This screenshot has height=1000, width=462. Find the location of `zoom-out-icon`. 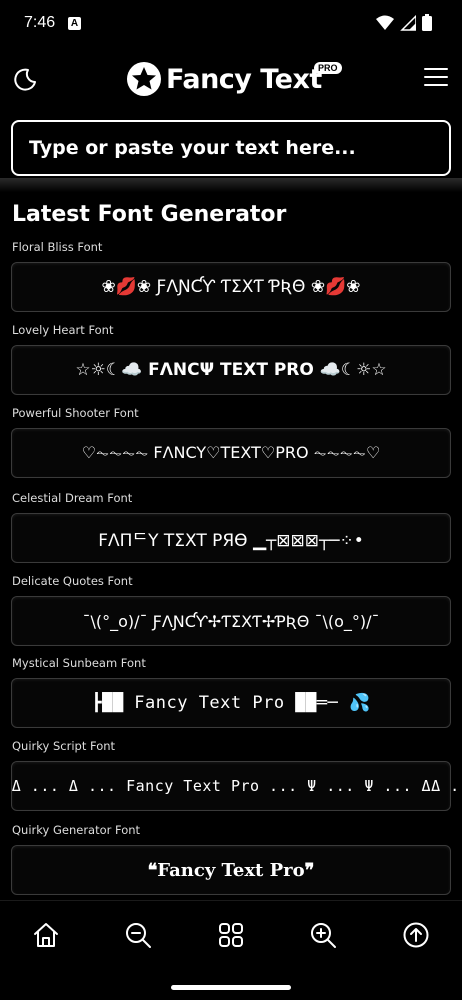

zoom-out-icon is located at coordinates (138, 935).